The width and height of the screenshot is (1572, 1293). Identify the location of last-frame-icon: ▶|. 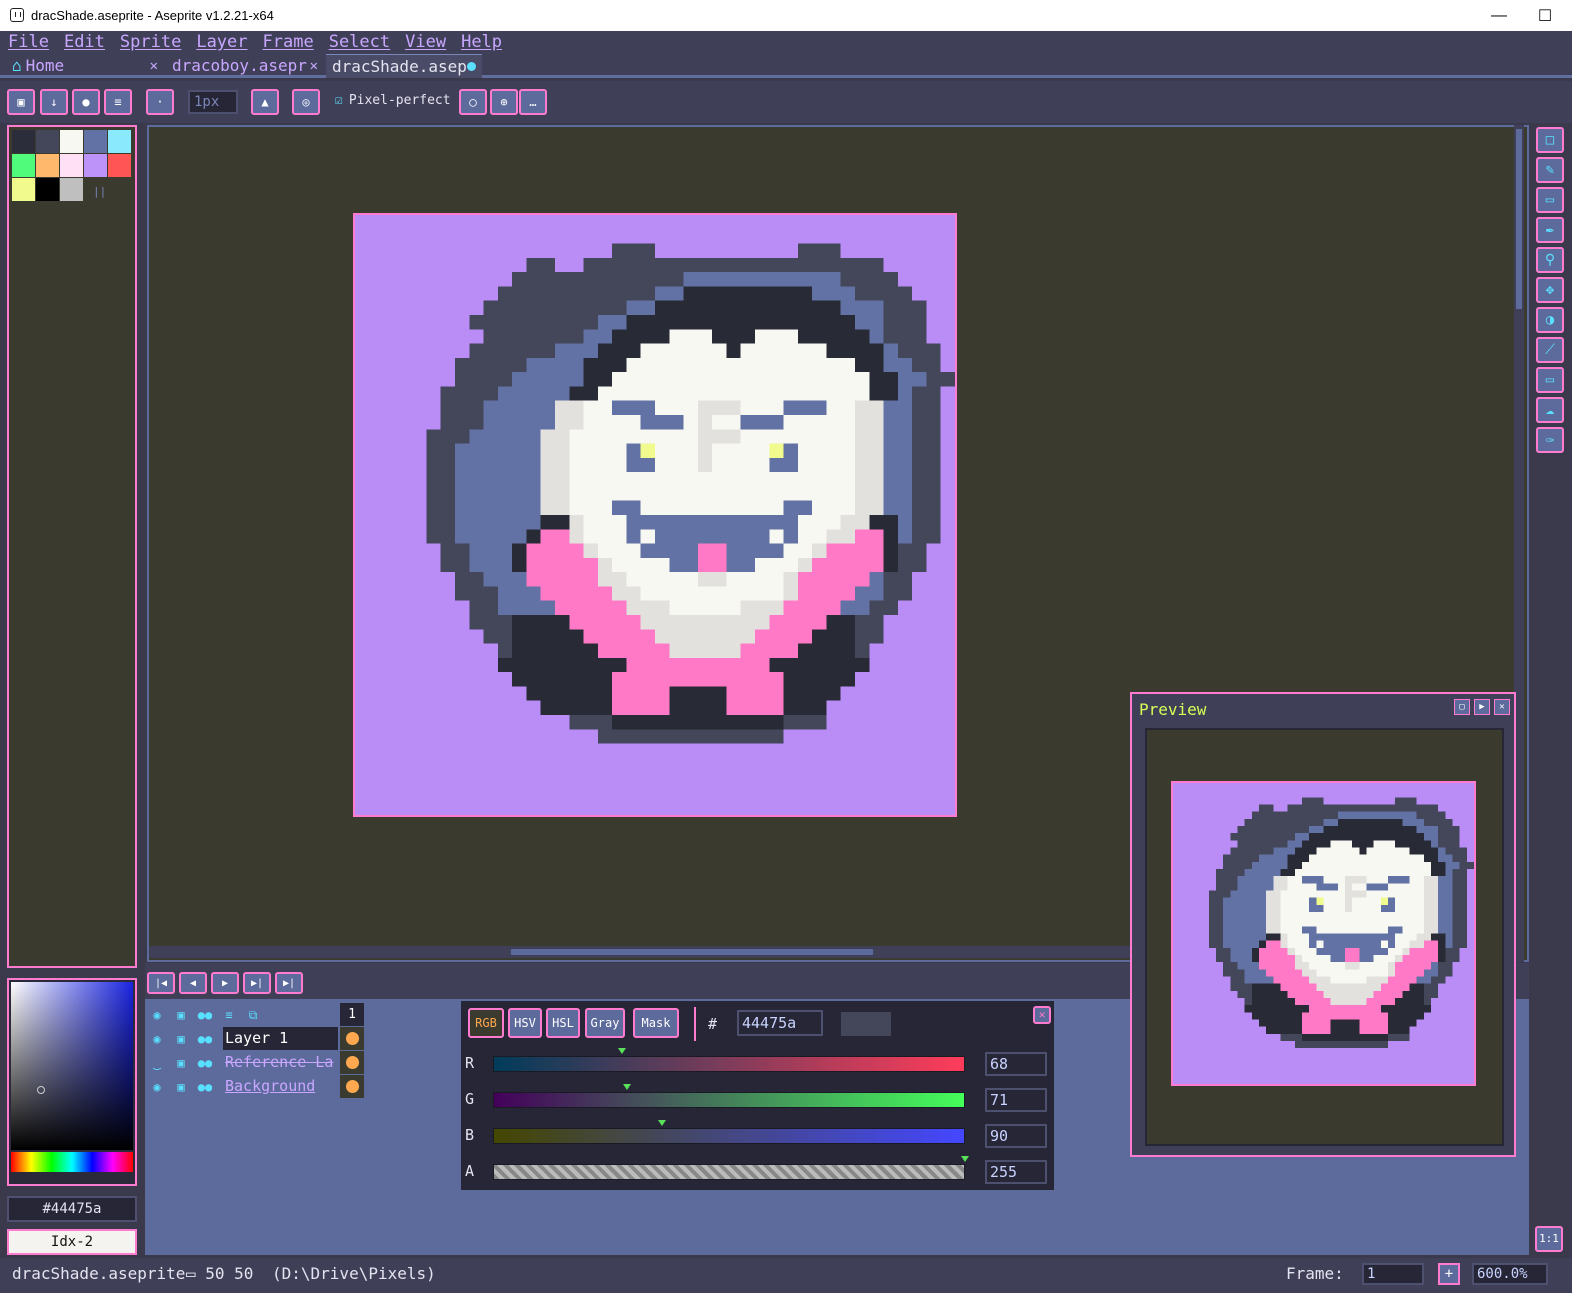
(289, 983).